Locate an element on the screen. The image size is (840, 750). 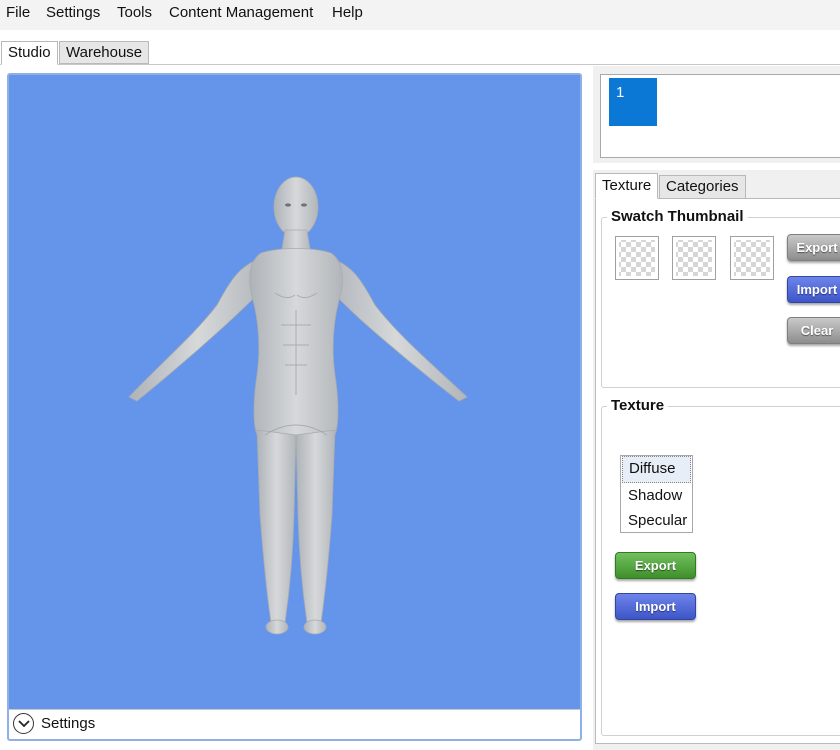
viewport-settings-label: Settings is located at coordinates (68, 723).